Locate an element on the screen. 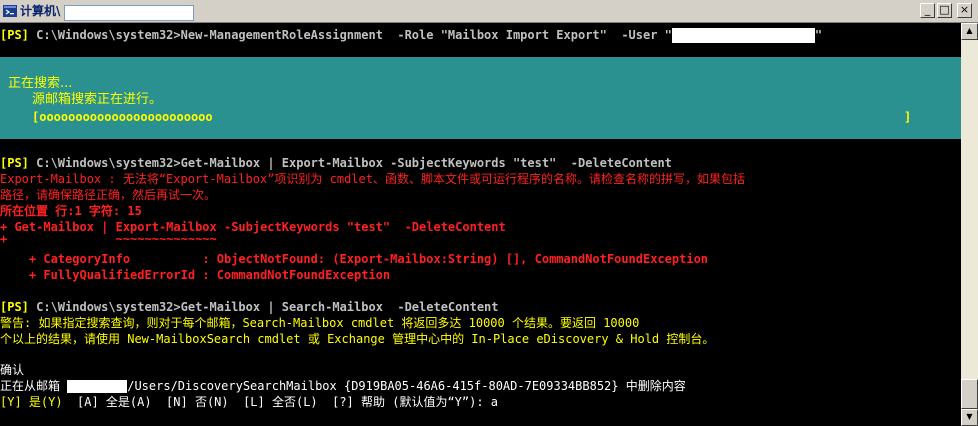 The width and height of the screenshot is (978, 426). scroll-down-arrow-icon: ▼ is located at coordinates (969, 417).